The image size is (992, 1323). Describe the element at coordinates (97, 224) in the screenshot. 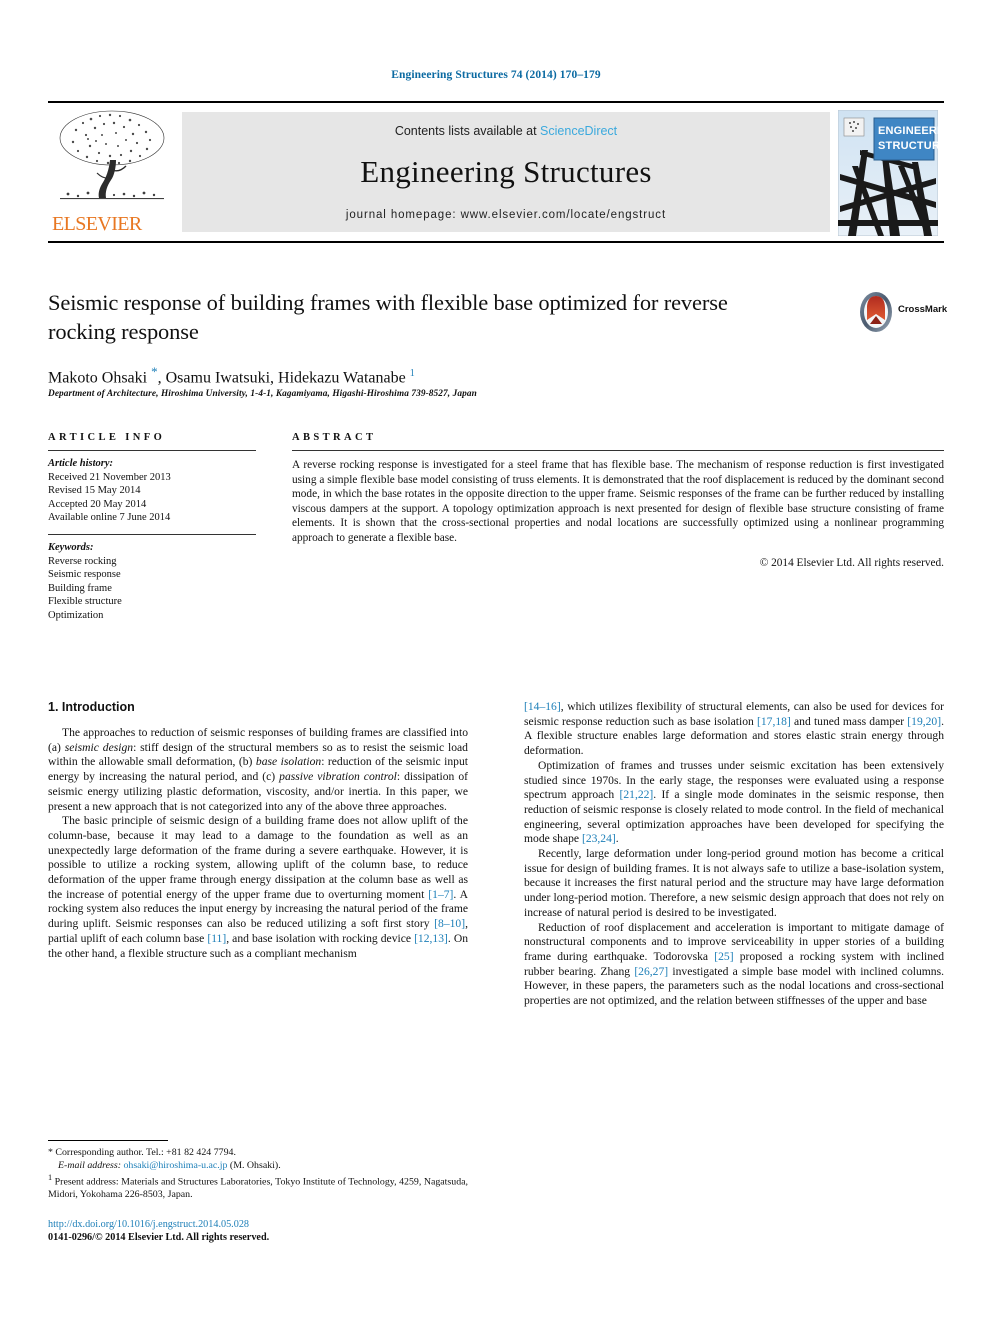

I see `elsevier-wordmark: ELSEVIER` at that location.